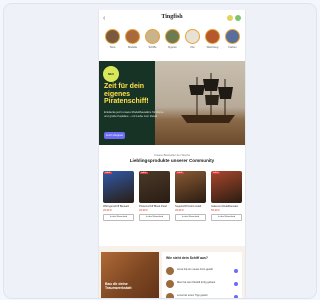 The image size is (320, 300). What do you see at coordinates (179, 210) in the screenshot?
I see `product-price: 39,99 €` at bounding box center [179, 210].